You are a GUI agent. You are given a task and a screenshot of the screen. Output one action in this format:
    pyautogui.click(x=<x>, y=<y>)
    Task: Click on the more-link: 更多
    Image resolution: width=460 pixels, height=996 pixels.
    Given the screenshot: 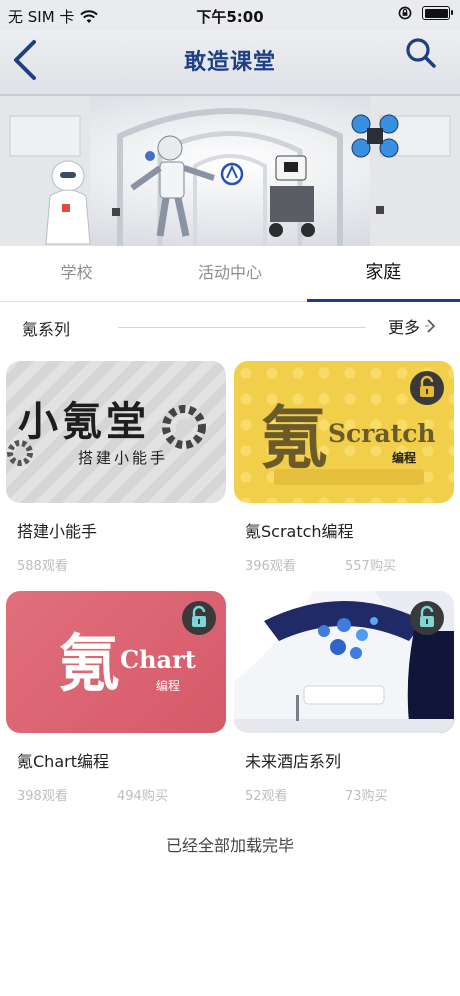 What is the action you would take?
    pyautogui.click(x=413, y=326)
    